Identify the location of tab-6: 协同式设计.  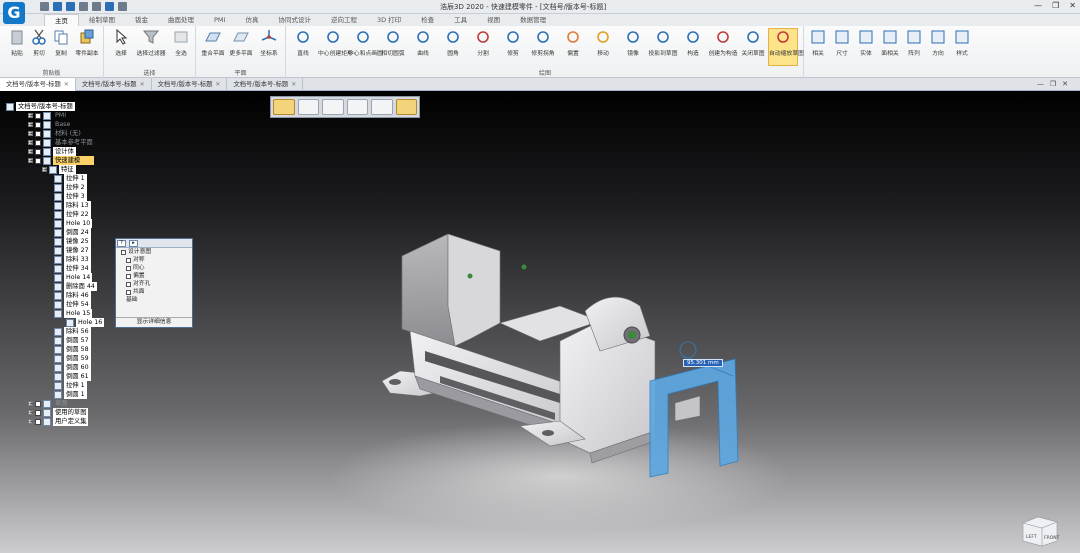
(294, 20).